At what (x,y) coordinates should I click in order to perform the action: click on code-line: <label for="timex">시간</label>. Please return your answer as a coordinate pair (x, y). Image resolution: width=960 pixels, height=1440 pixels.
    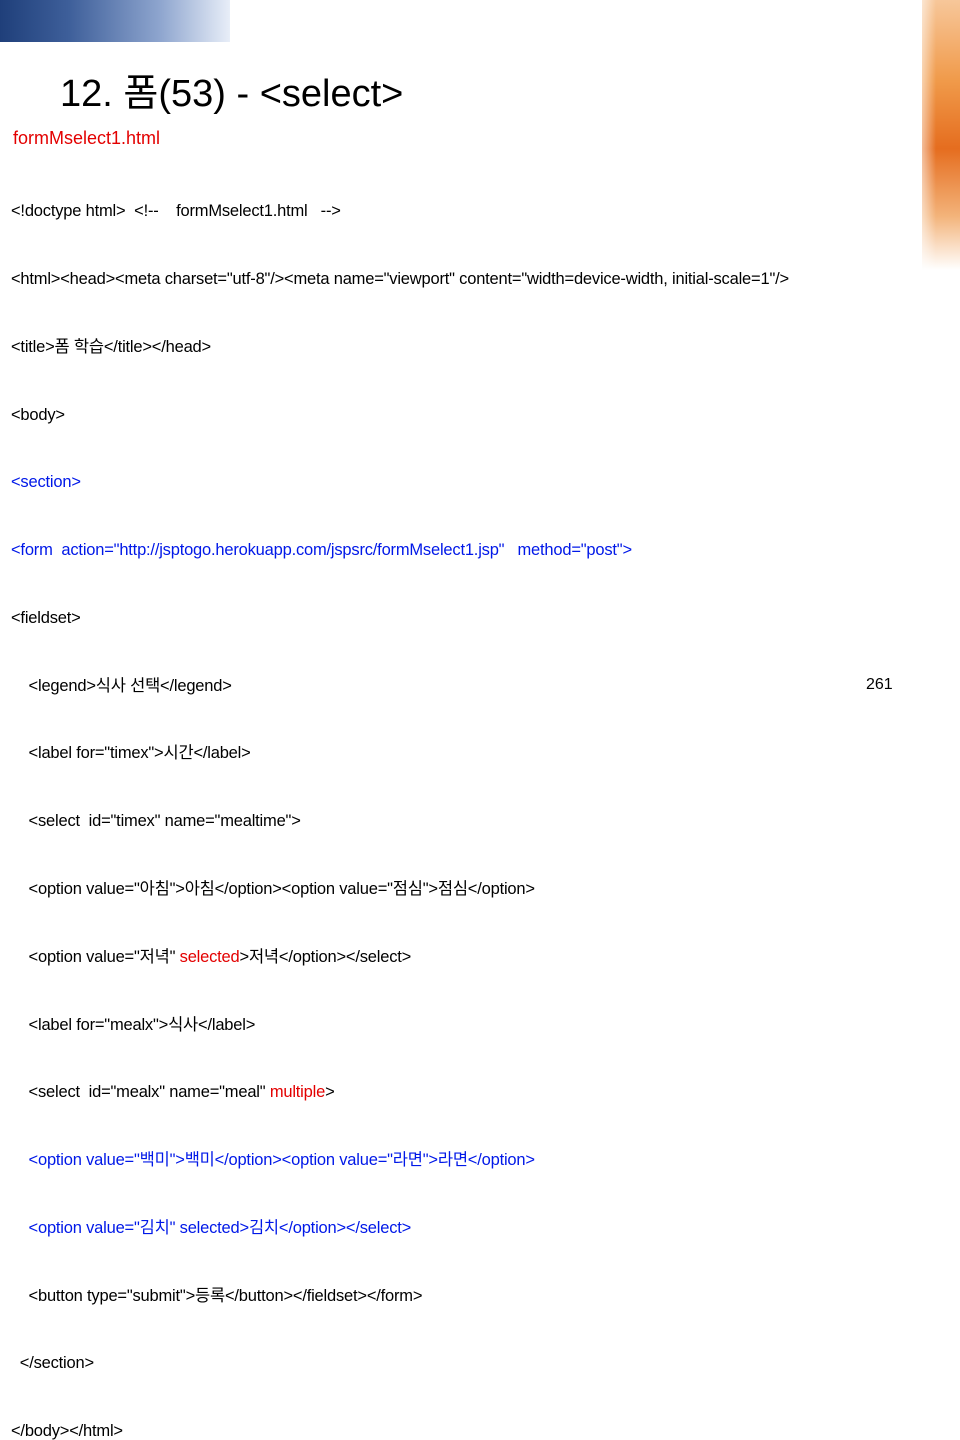
    Looking at the image, I should click on (131, 753).